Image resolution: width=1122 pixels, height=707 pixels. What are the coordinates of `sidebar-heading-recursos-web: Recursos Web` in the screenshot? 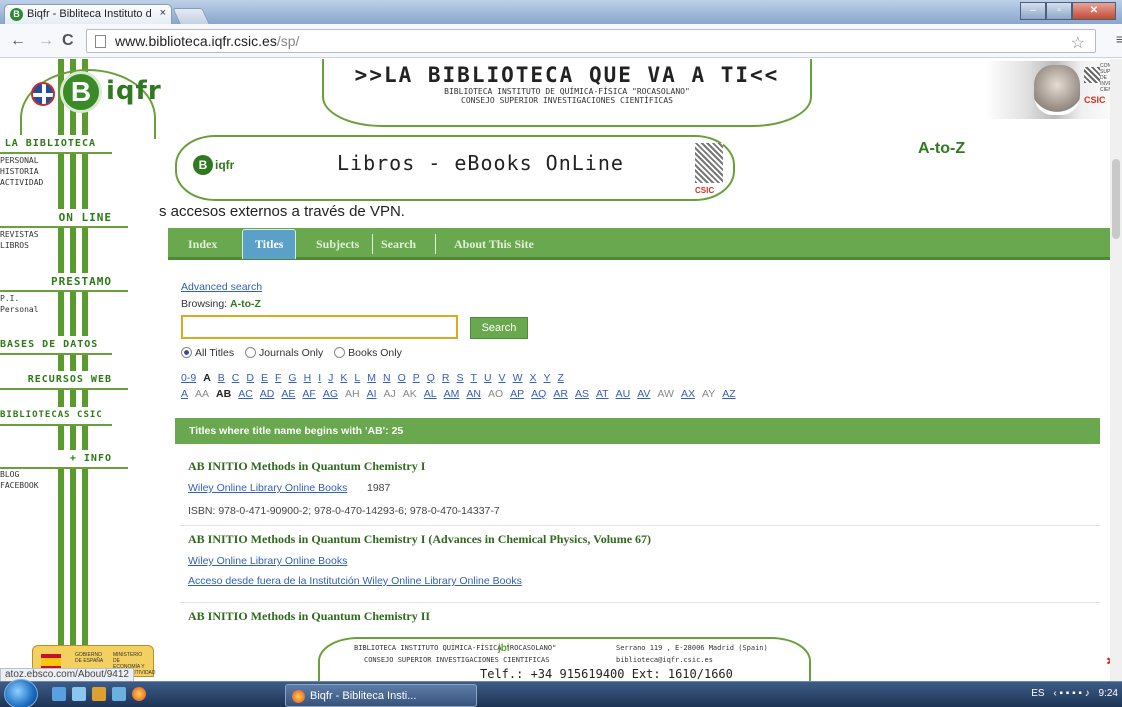 It's located at (64, 380).